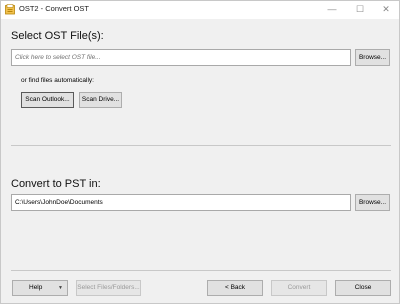 The width and height of the screenshot is (400, 304). I want to click on title-bar: OST2 - Convert OST — ☐ ✕, so click(200, 10).